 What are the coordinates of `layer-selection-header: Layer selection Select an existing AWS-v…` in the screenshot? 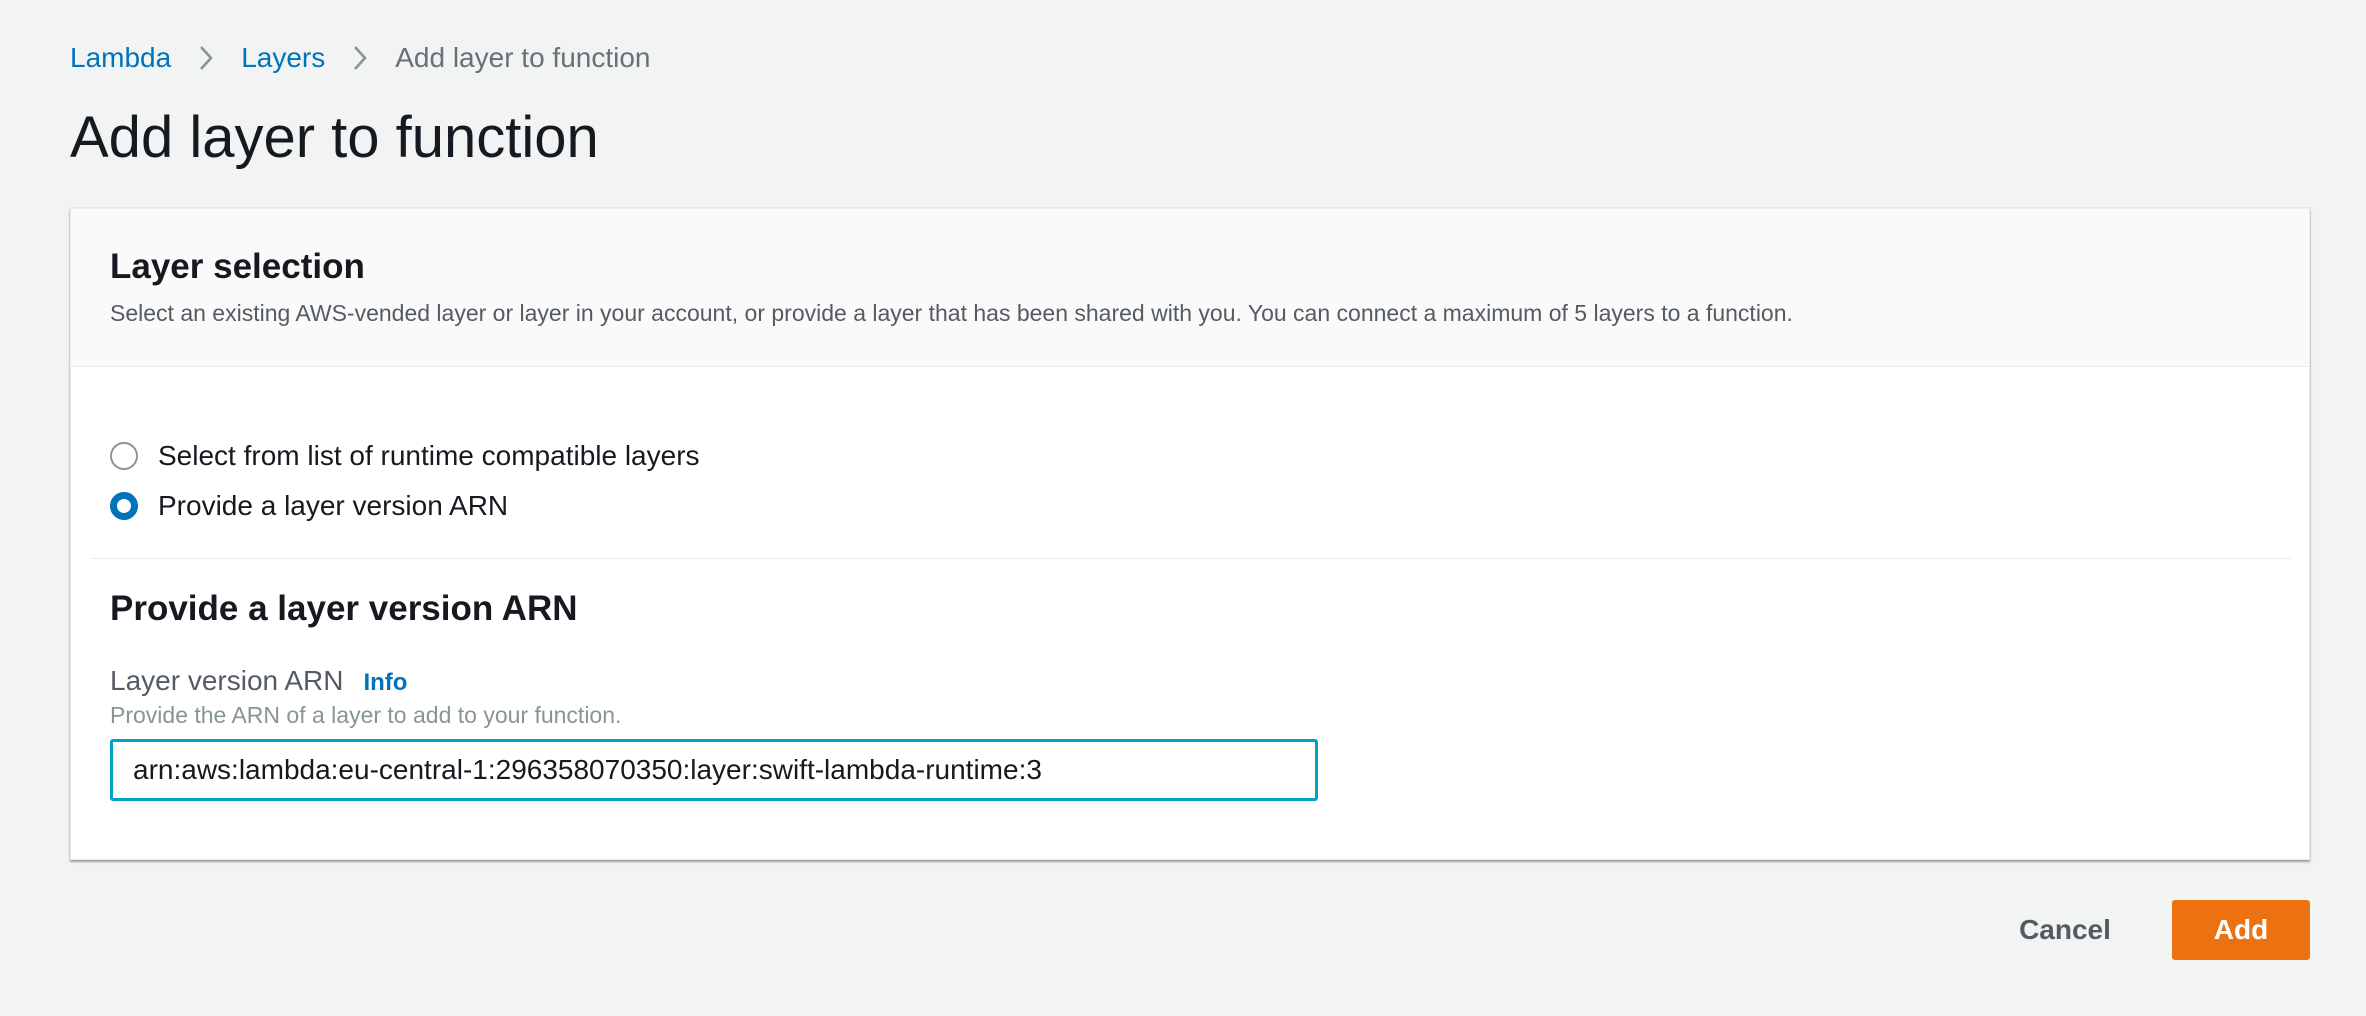 It's located at (1190, 288).